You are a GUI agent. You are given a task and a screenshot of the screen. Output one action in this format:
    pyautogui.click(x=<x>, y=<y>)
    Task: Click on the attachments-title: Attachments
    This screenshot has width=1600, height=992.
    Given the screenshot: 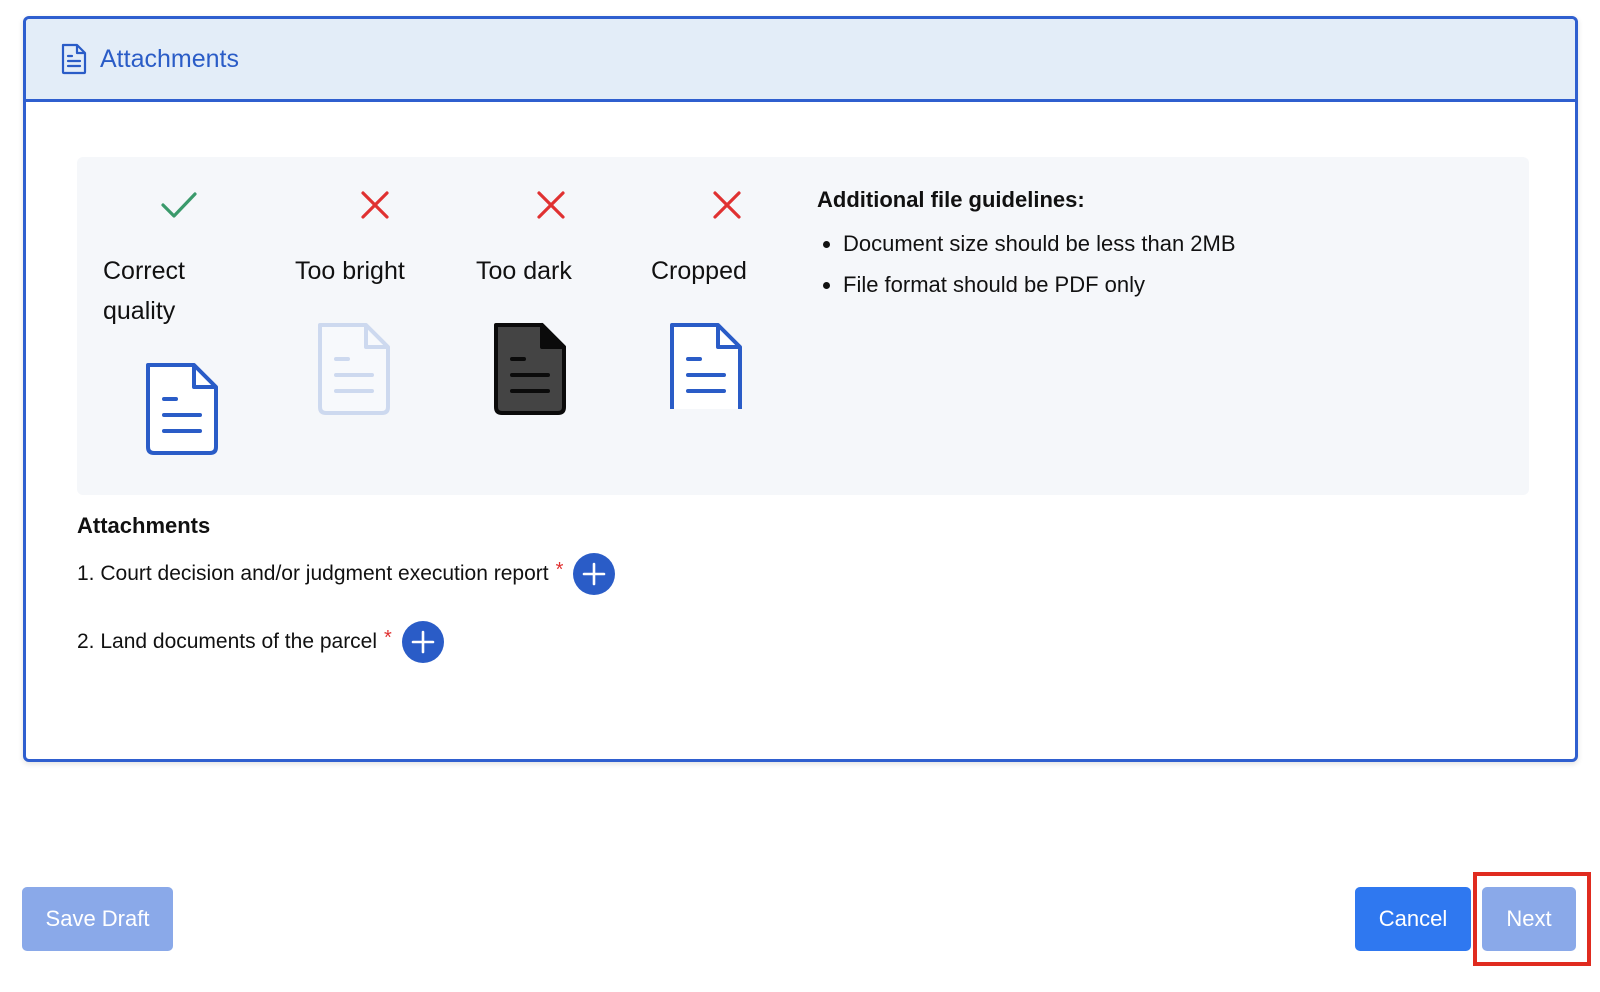 What is the action you would take?
    pyautogui.click(x=144, y=525)
    